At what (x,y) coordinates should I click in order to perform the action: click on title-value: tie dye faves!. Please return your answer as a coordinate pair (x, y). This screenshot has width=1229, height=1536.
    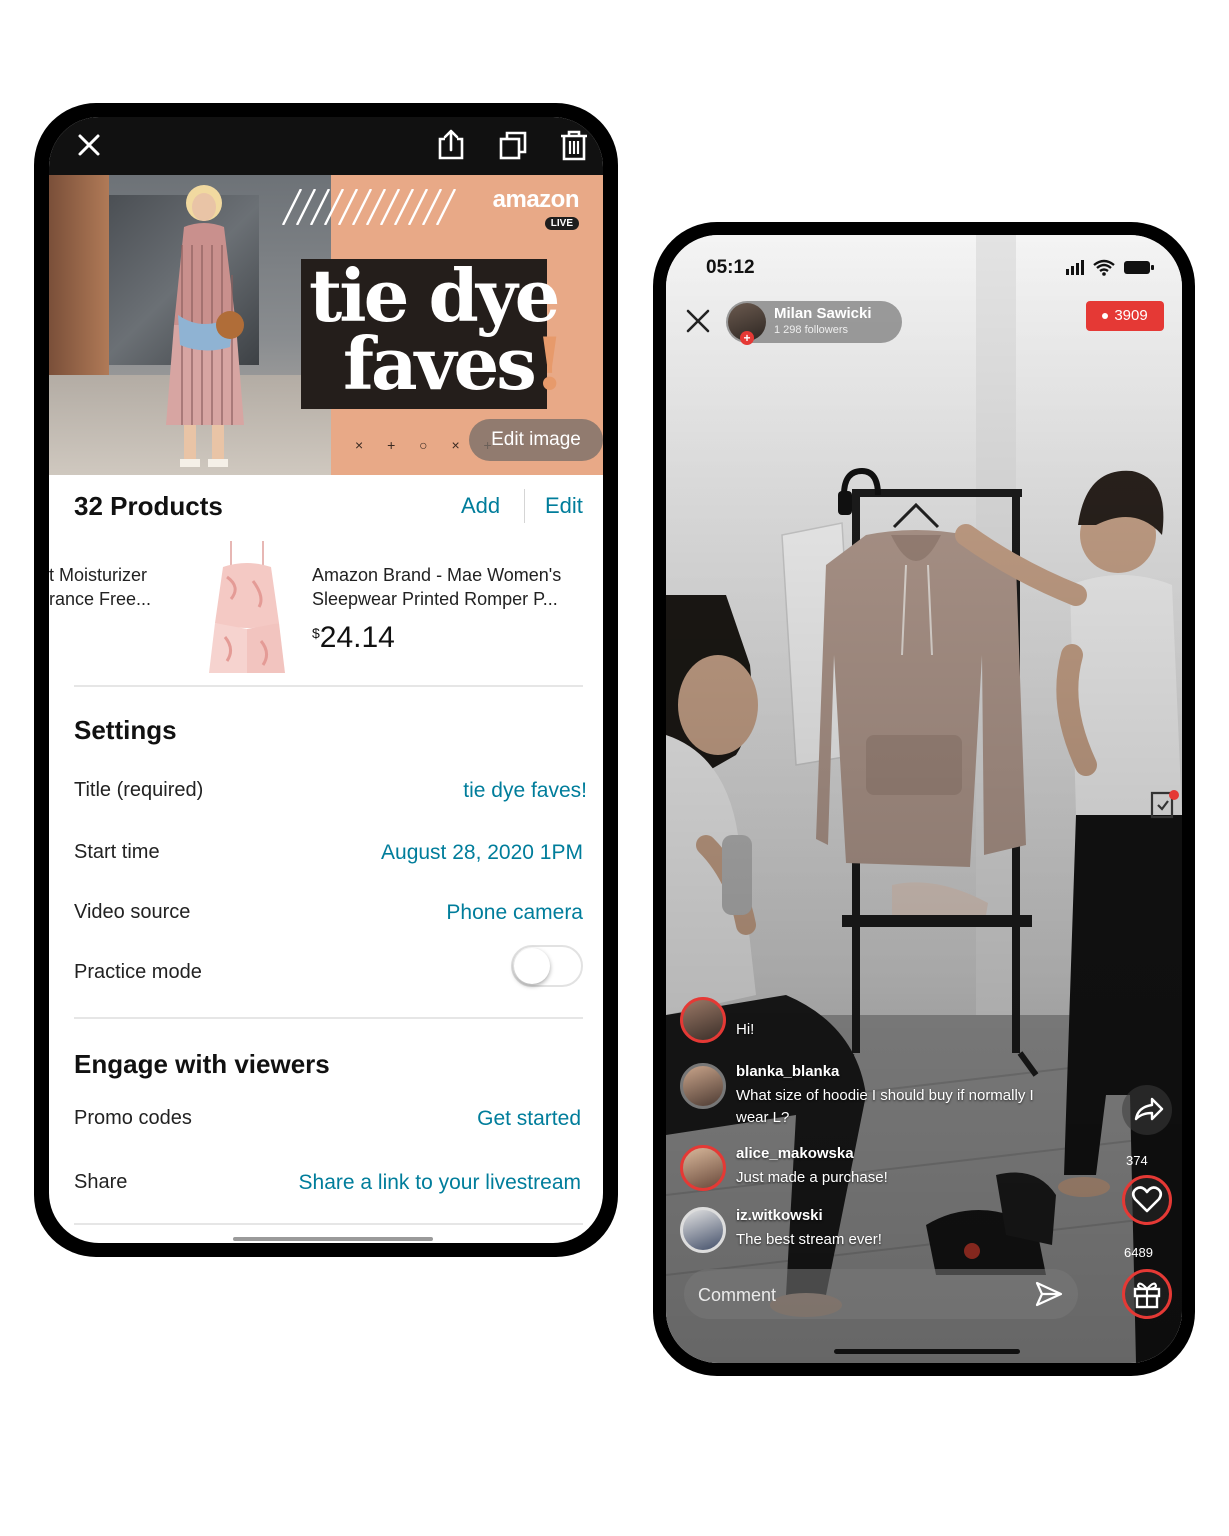
    Looking at the image, I should click on (525, 791).